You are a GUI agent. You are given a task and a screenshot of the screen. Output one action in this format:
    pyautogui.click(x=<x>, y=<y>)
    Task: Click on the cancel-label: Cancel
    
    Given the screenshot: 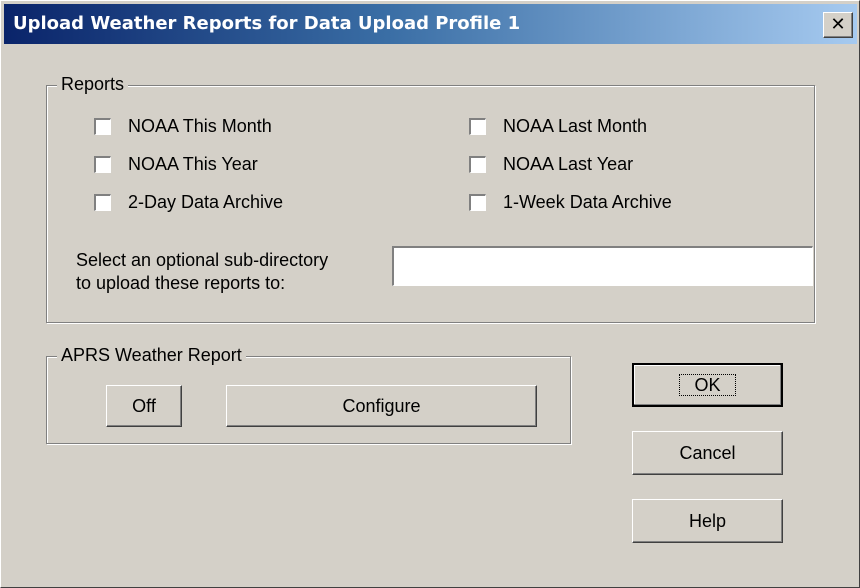 What is the action you would take?
    pyautogui.click(x=707, y=452)
    